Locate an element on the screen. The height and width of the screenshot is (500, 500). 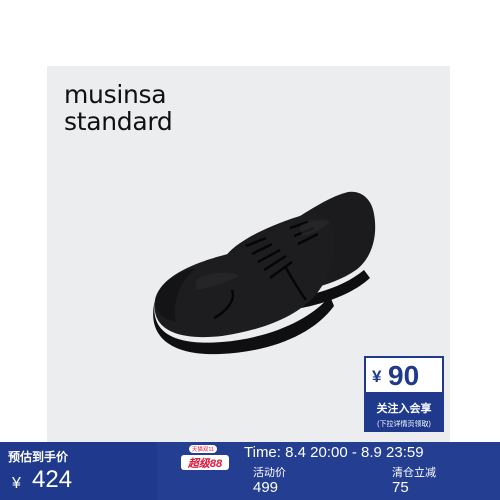
badge-main-text: 超级88 is located at coordinates (205, 463).